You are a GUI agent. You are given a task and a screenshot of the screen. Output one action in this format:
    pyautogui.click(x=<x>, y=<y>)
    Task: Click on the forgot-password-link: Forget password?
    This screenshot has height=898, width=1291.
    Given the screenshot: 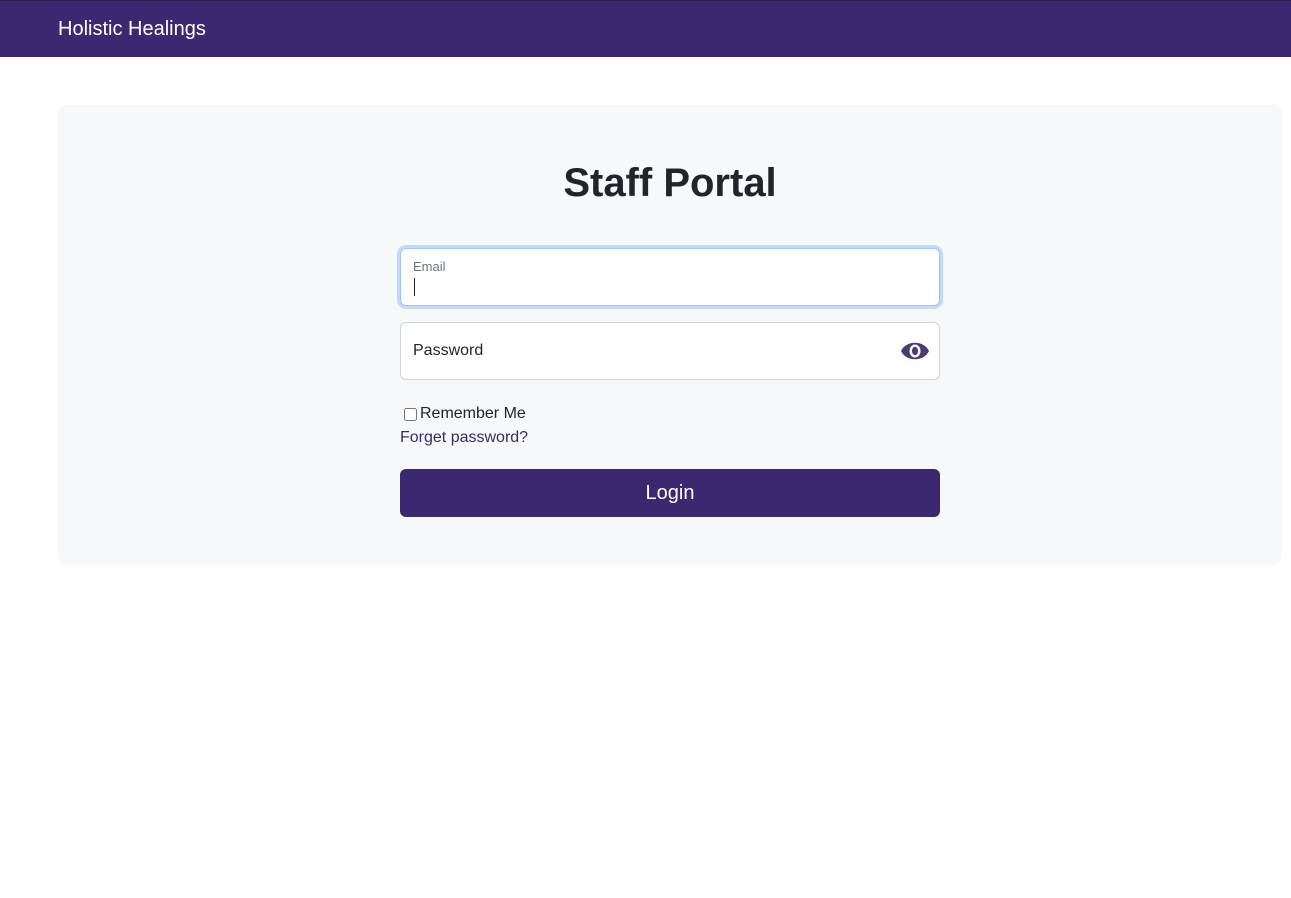 What is the action you would take?
    pyautogui.click(x=464, y=438)
    